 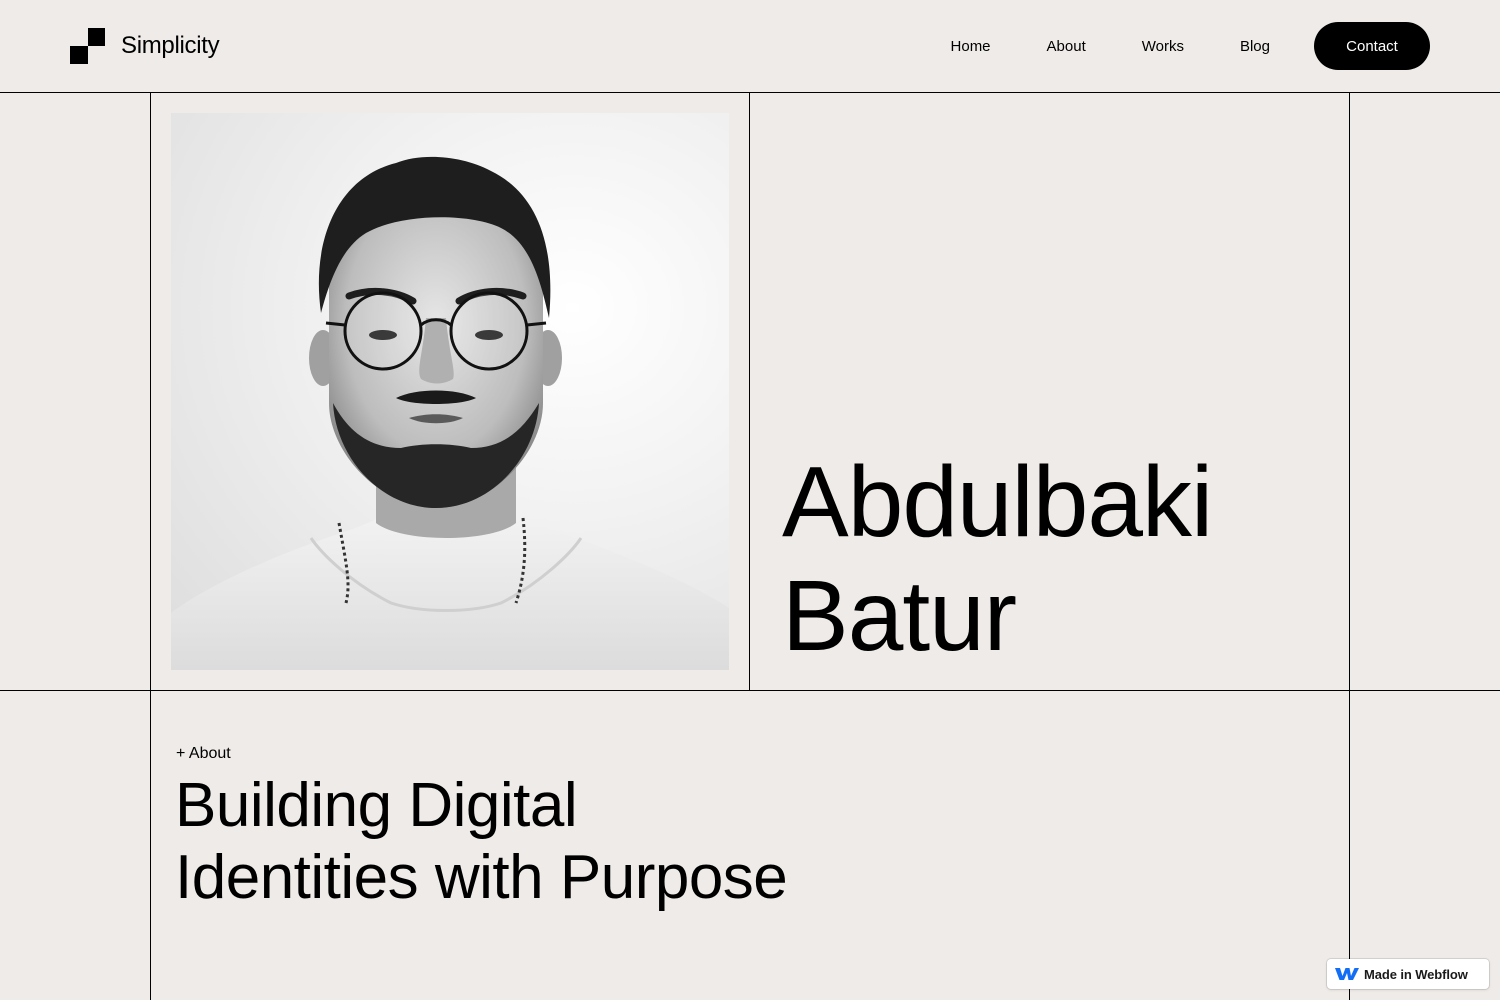 I want to click on hero-name-first: Abdulbaki, so click(x=997, y=502).